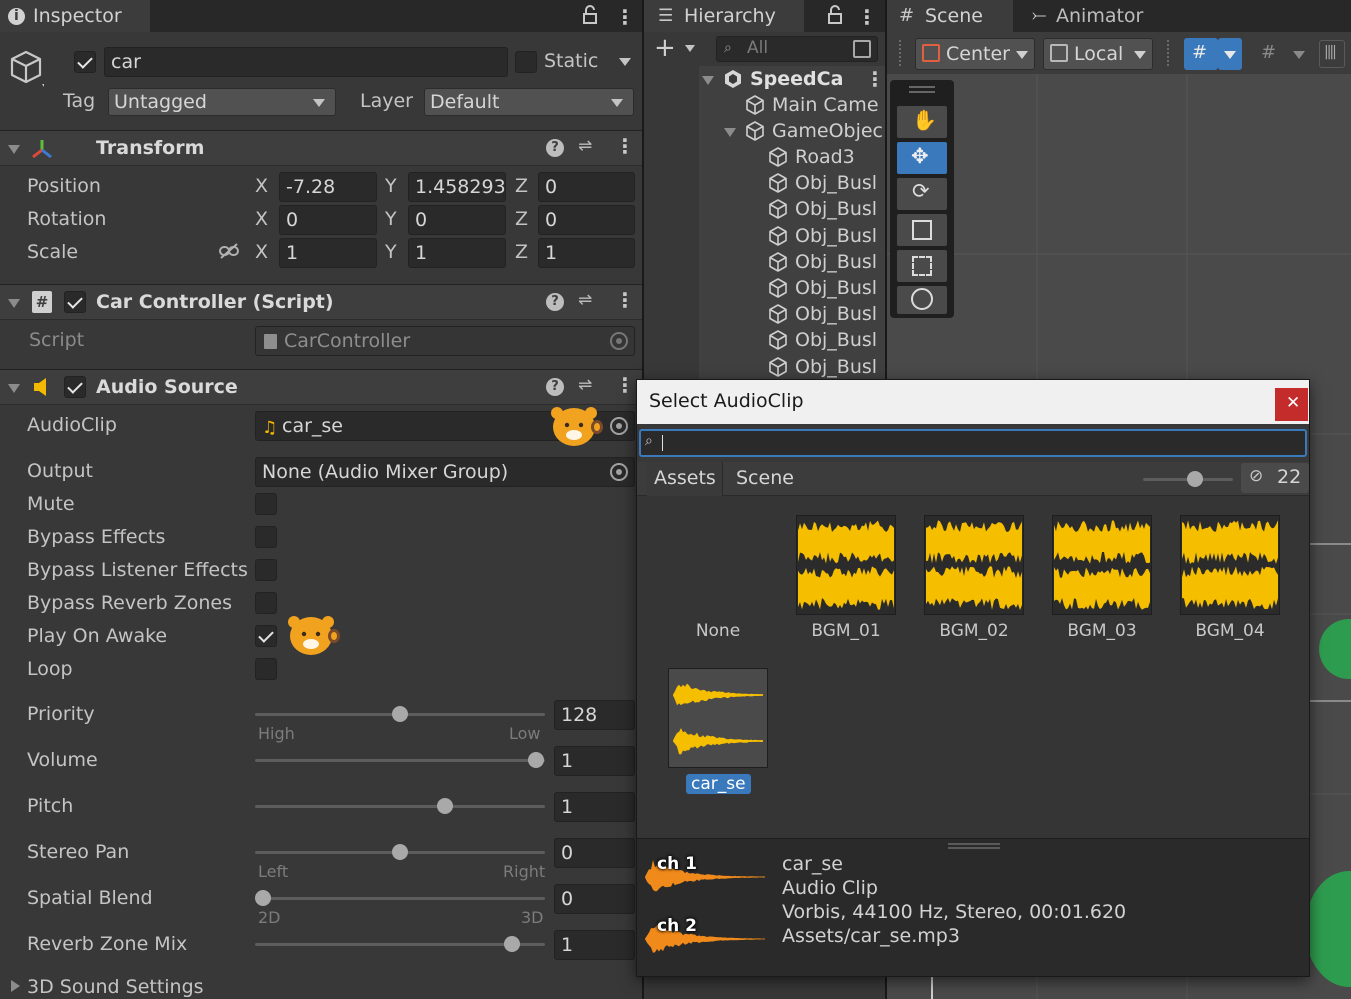 This screenshot has height=999, width=1351. What do you see at coordinates (974, 848) in the screenshot?
I see `splitter-grip-icon` at bounding box center [974, 848].